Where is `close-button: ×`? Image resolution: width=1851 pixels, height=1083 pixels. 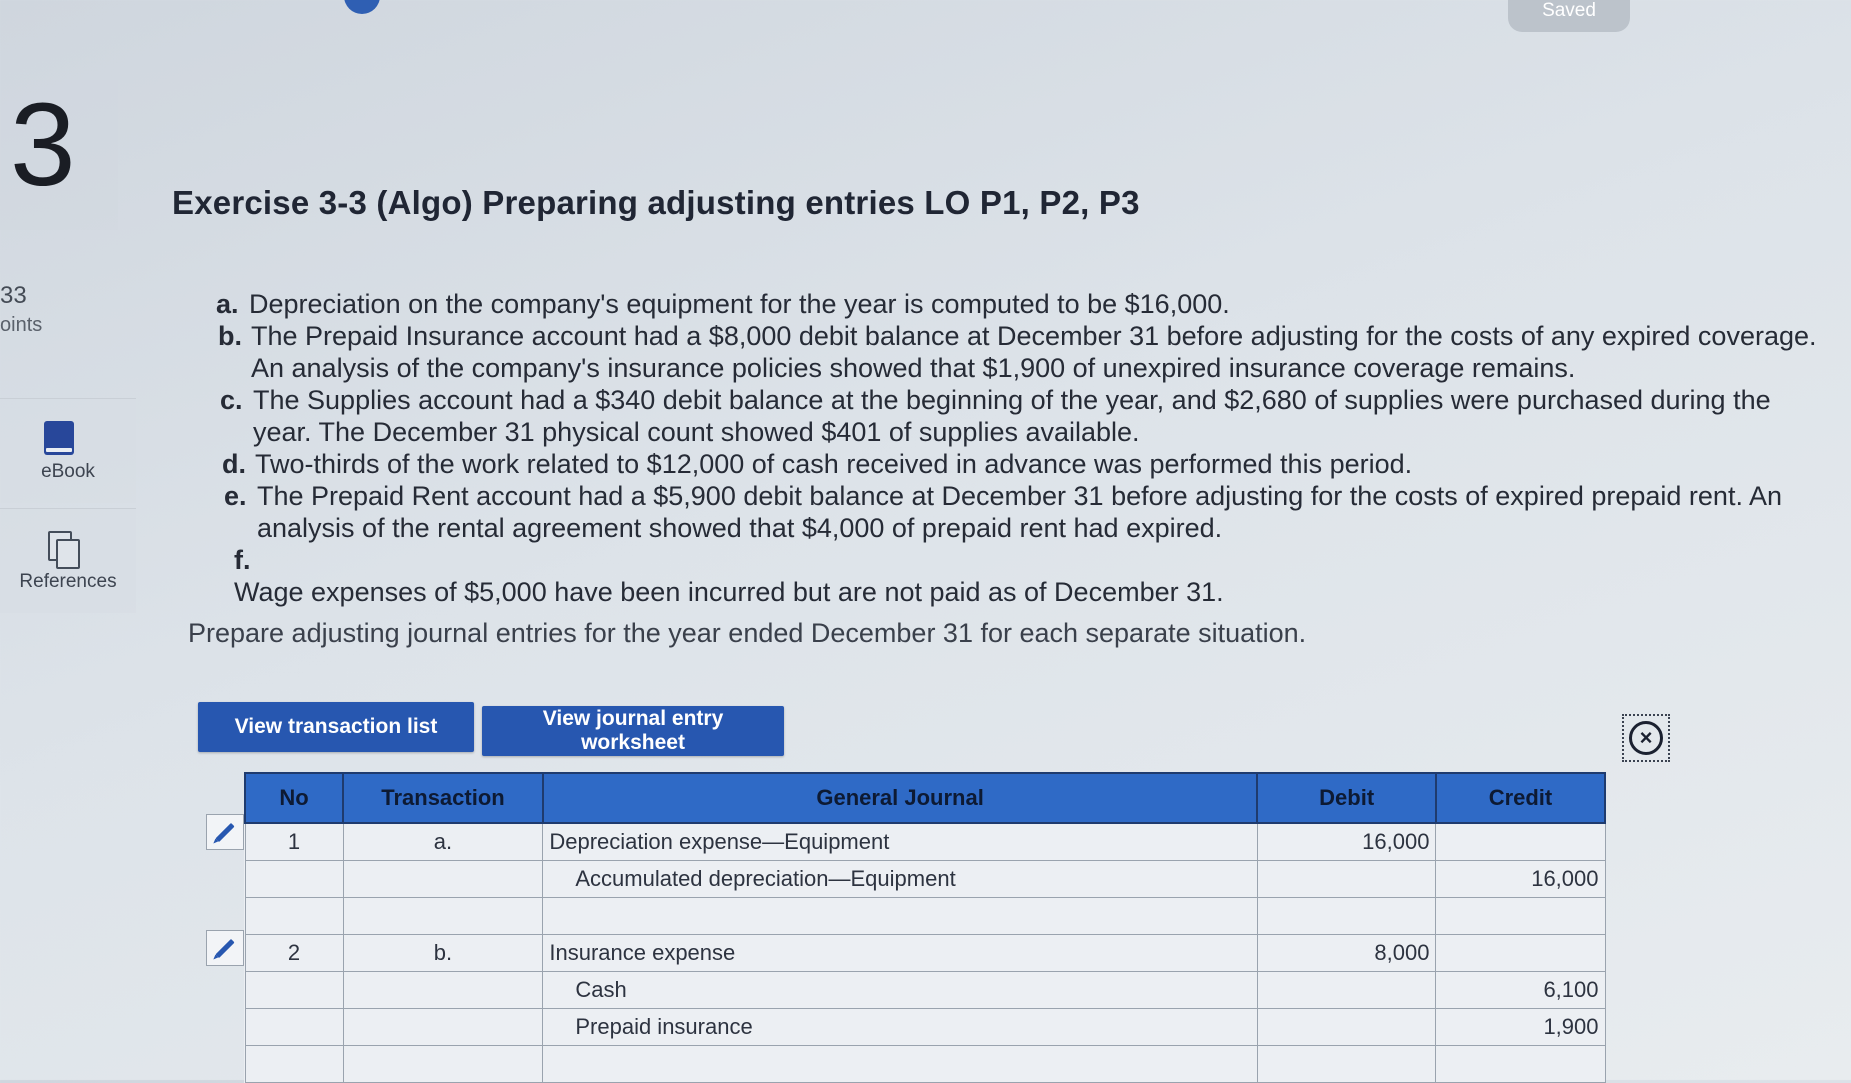
close-button: × is located at coordinates (1646, 738).